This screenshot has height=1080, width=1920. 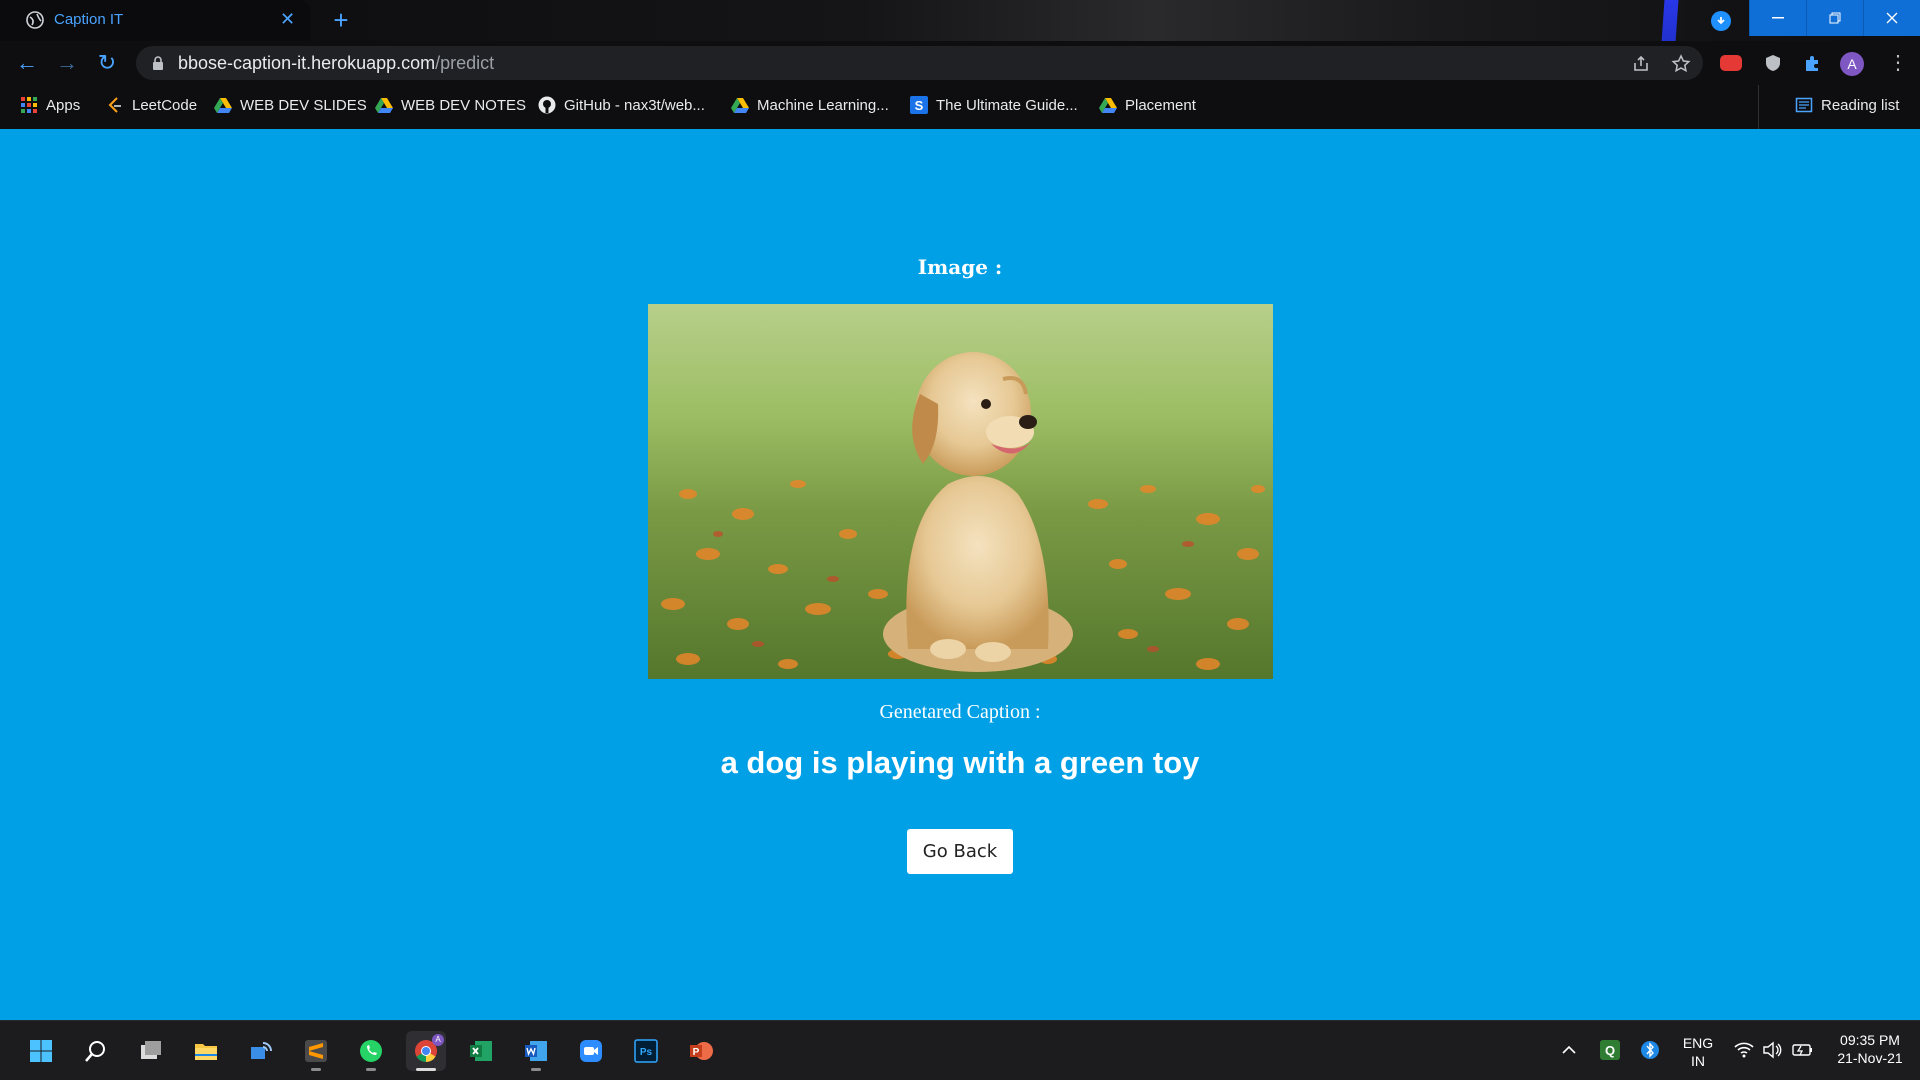 What do you see at coordinates (1870, 1058) in the screenshot?
I see `clock-date: 21-Nov-21` at bounding box center [1870, 1058].